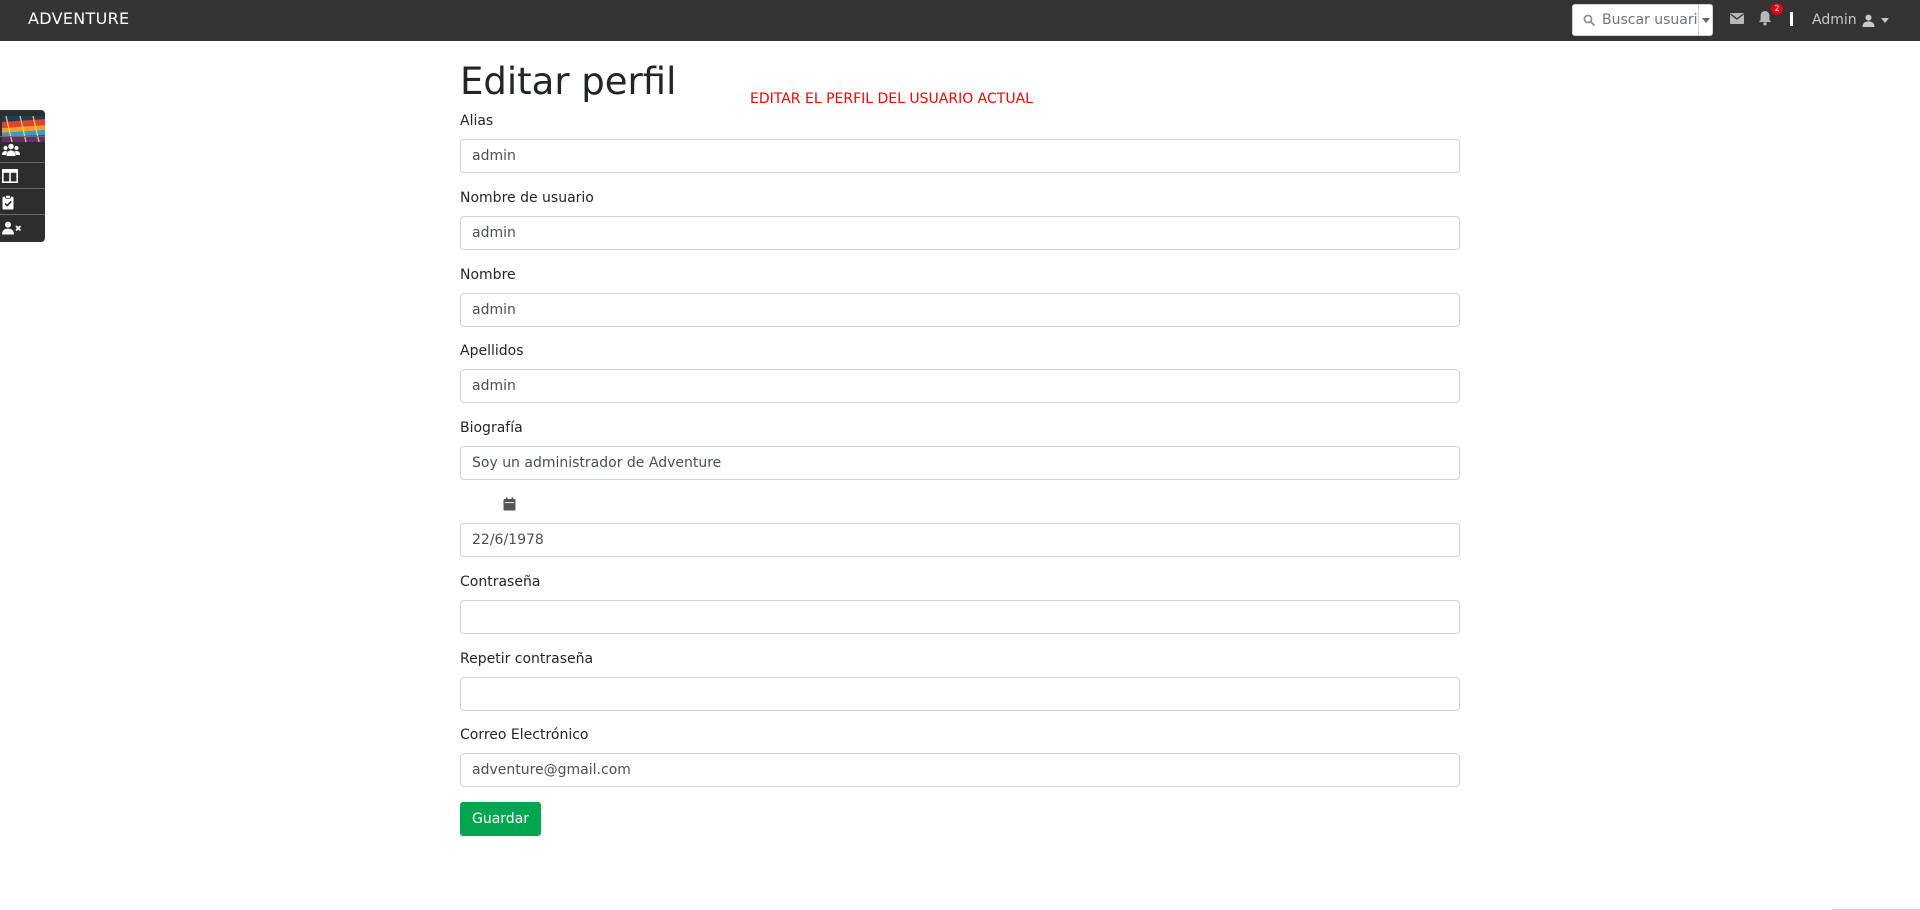 The height and width of the screenshot is (910, 1920). Describe the element at coordinates (10, 176) in the screenshot. I see `columns-icon` at that location.